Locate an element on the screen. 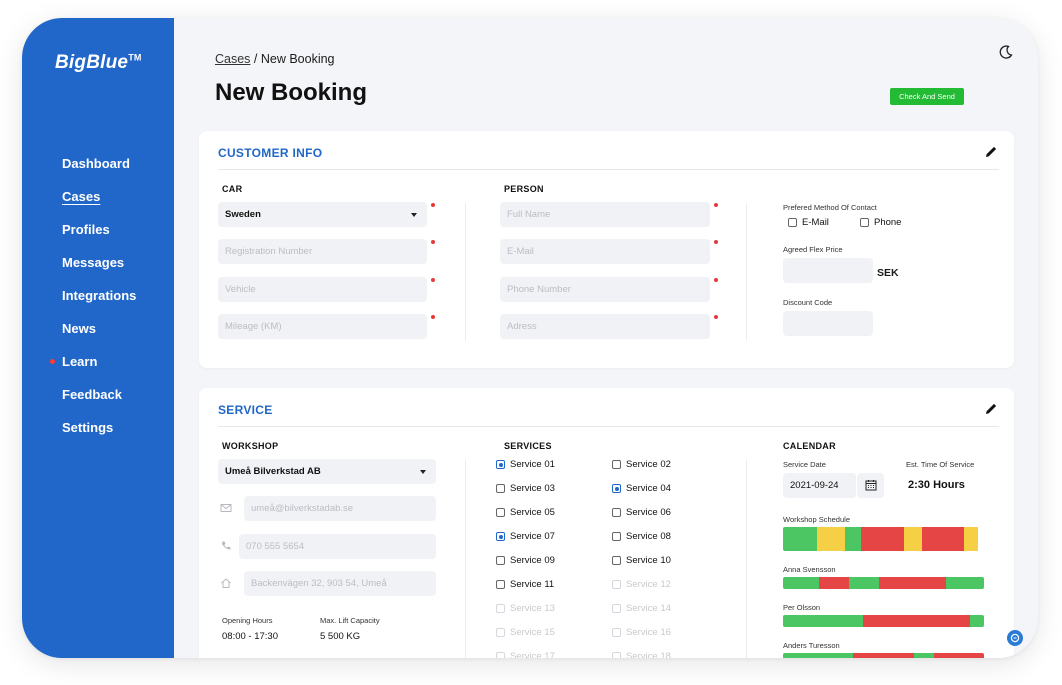  service-date-field: 2021-09-24 is located at coordinates (819, 485).